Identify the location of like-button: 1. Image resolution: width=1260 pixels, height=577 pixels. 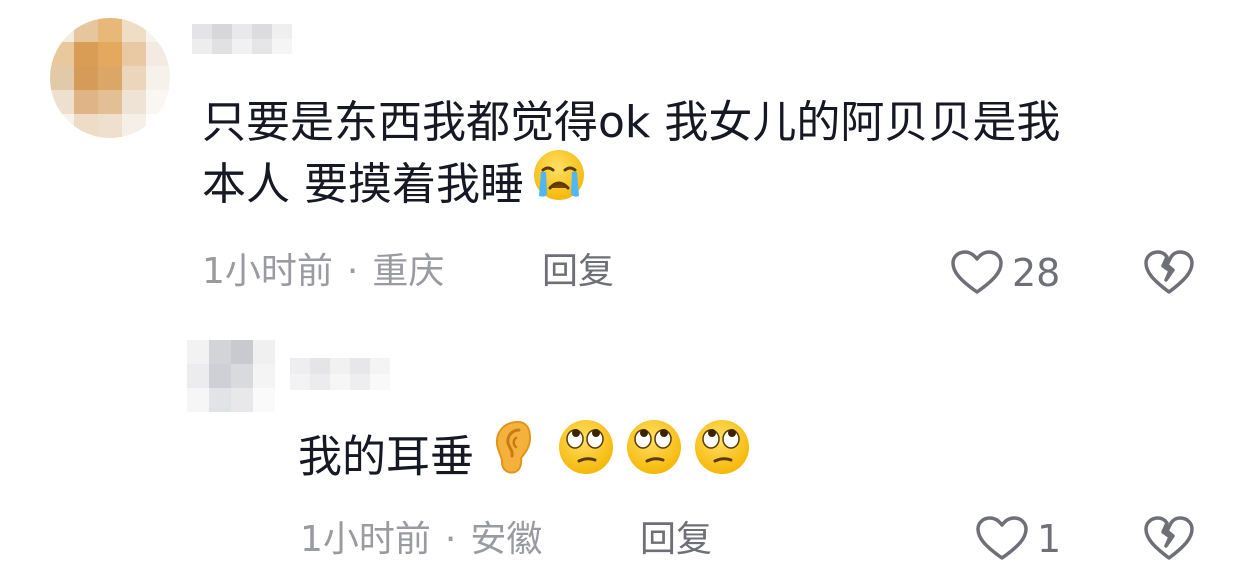
(1018, 539).